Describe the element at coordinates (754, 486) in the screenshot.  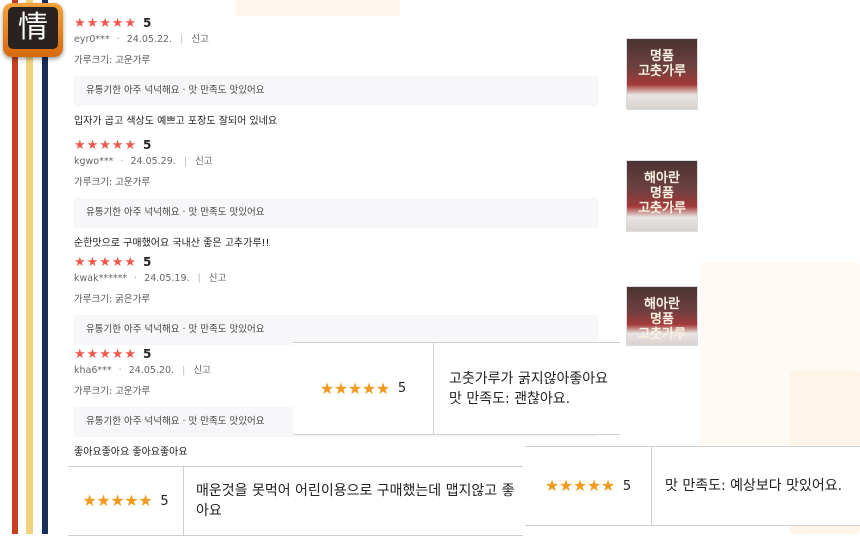
I see `overlay-review-text: 맛 만족도: 예상보다 맛있어요.` at that location.